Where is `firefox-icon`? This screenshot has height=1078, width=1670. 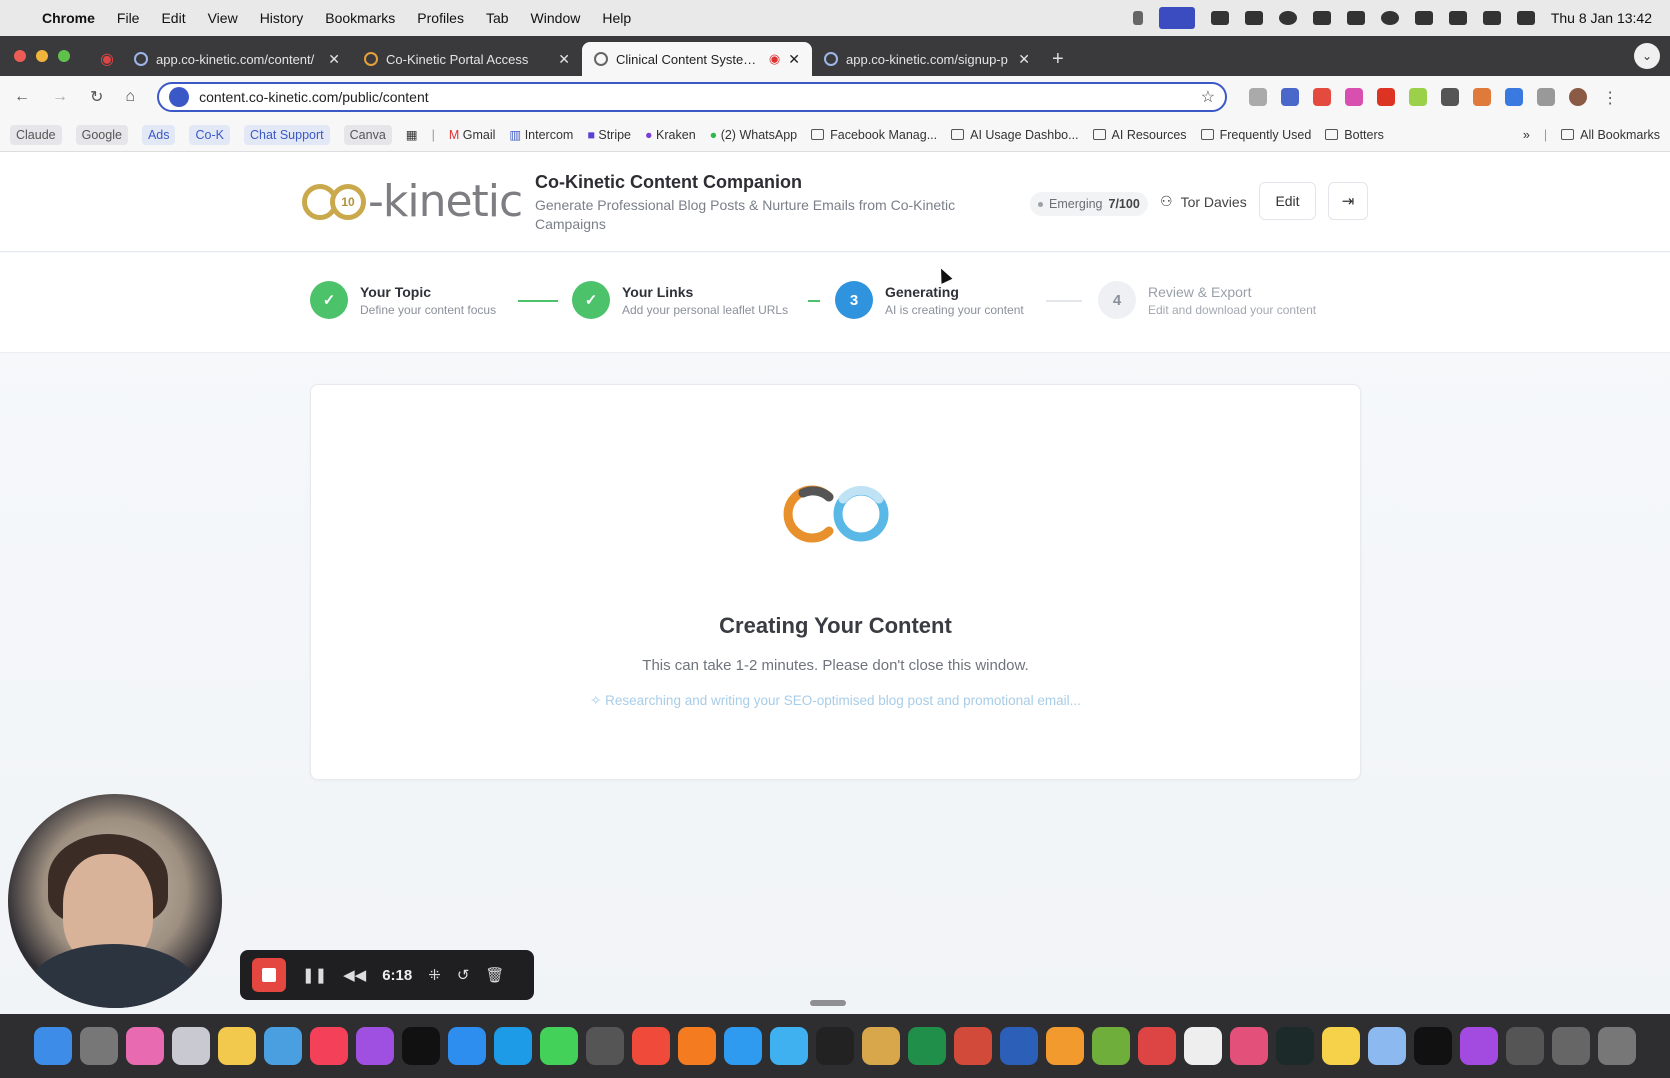
firefox-icon is located at coordinates (697, 1046).